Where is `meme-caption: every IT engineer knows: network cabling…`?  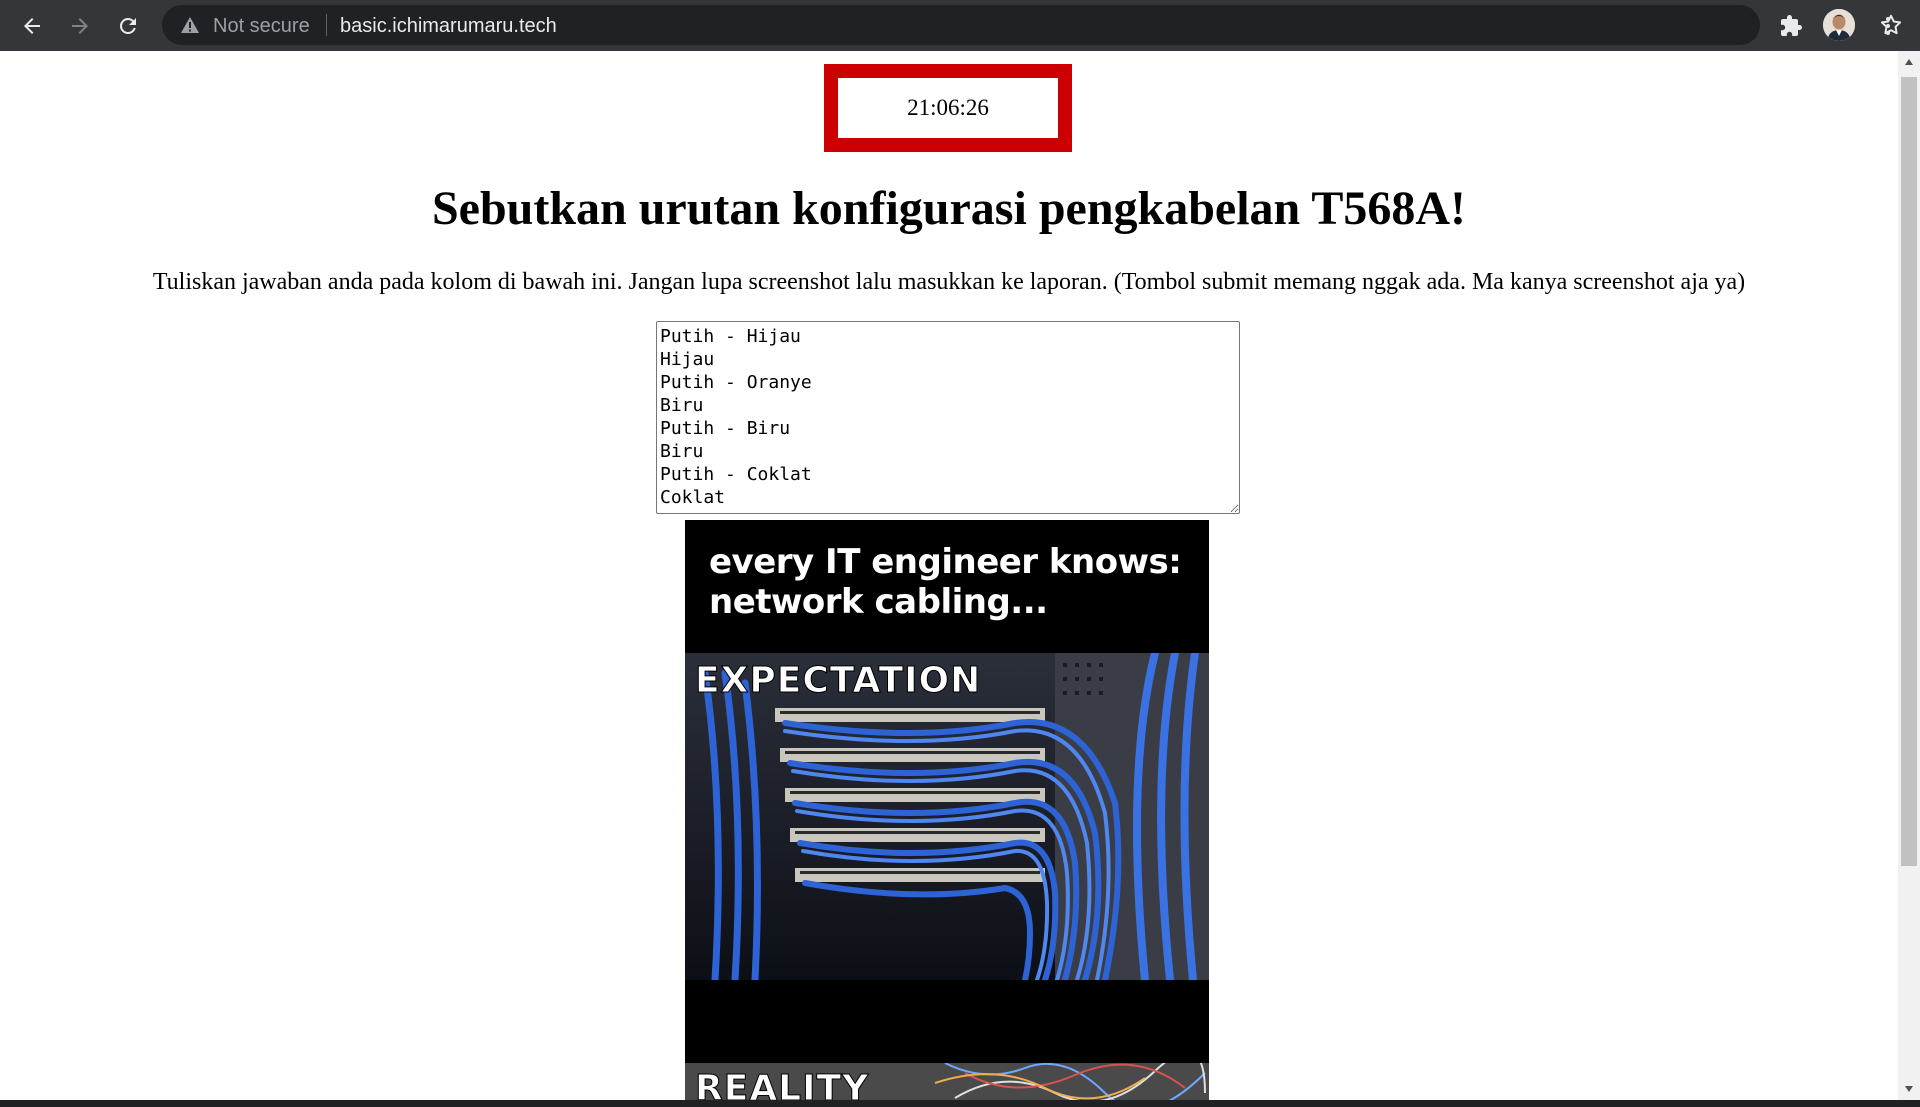 meme-caption: every IT engineer knows: network cabling… is located at coordinates (945, 582).